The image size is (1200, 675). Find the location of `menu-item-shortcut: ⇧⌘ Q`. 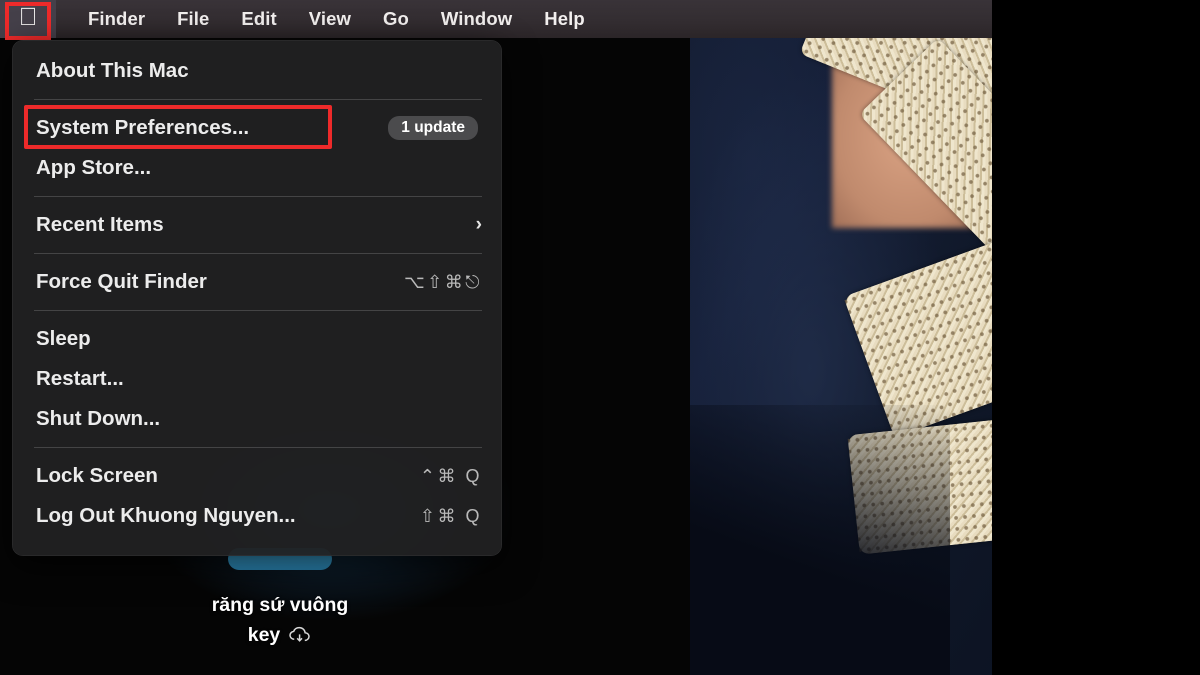

menu-item-shortcut: ⇧⌘ Q is located at coordinates (450, 515).